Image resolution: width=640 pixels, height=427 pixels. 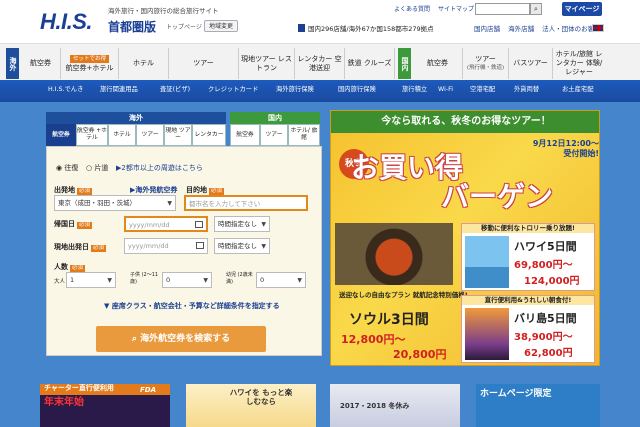 I want to click on svc-exchange: 外貨両替, so click(x=526, y=90).